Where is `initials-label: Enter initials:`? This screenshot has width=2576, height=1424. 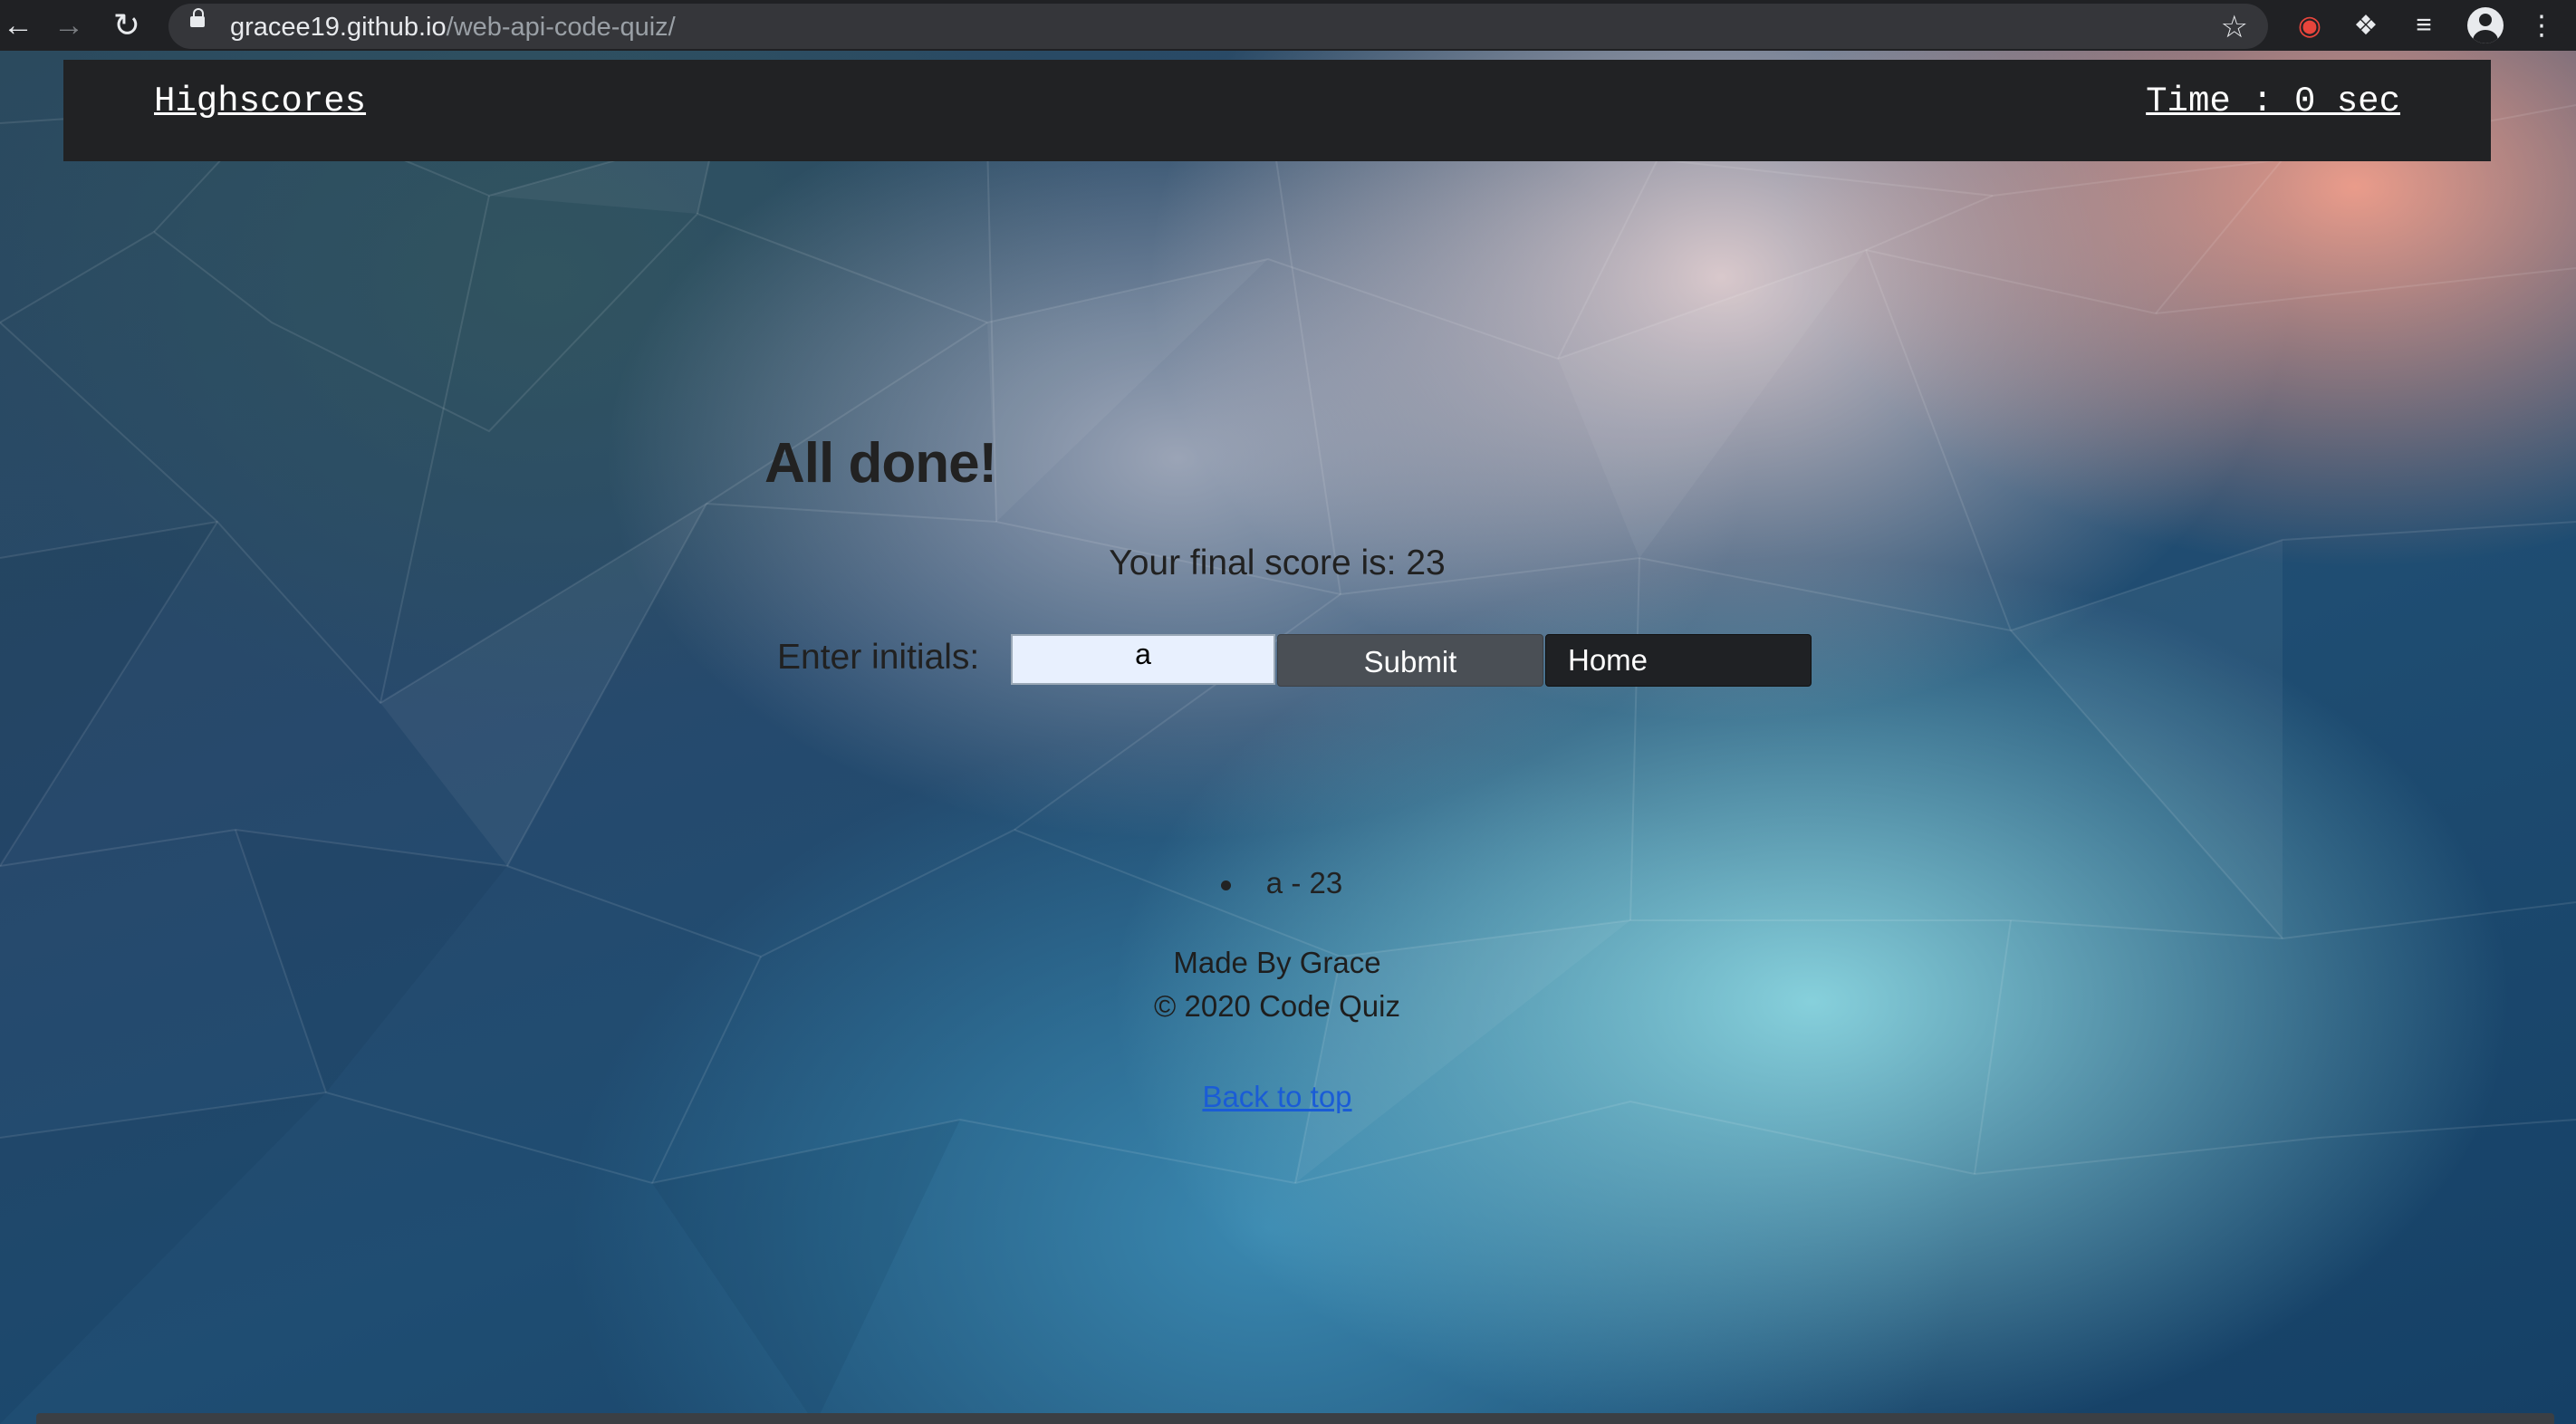
initials-label: Enter initials: is located at coordinates (878, 657).